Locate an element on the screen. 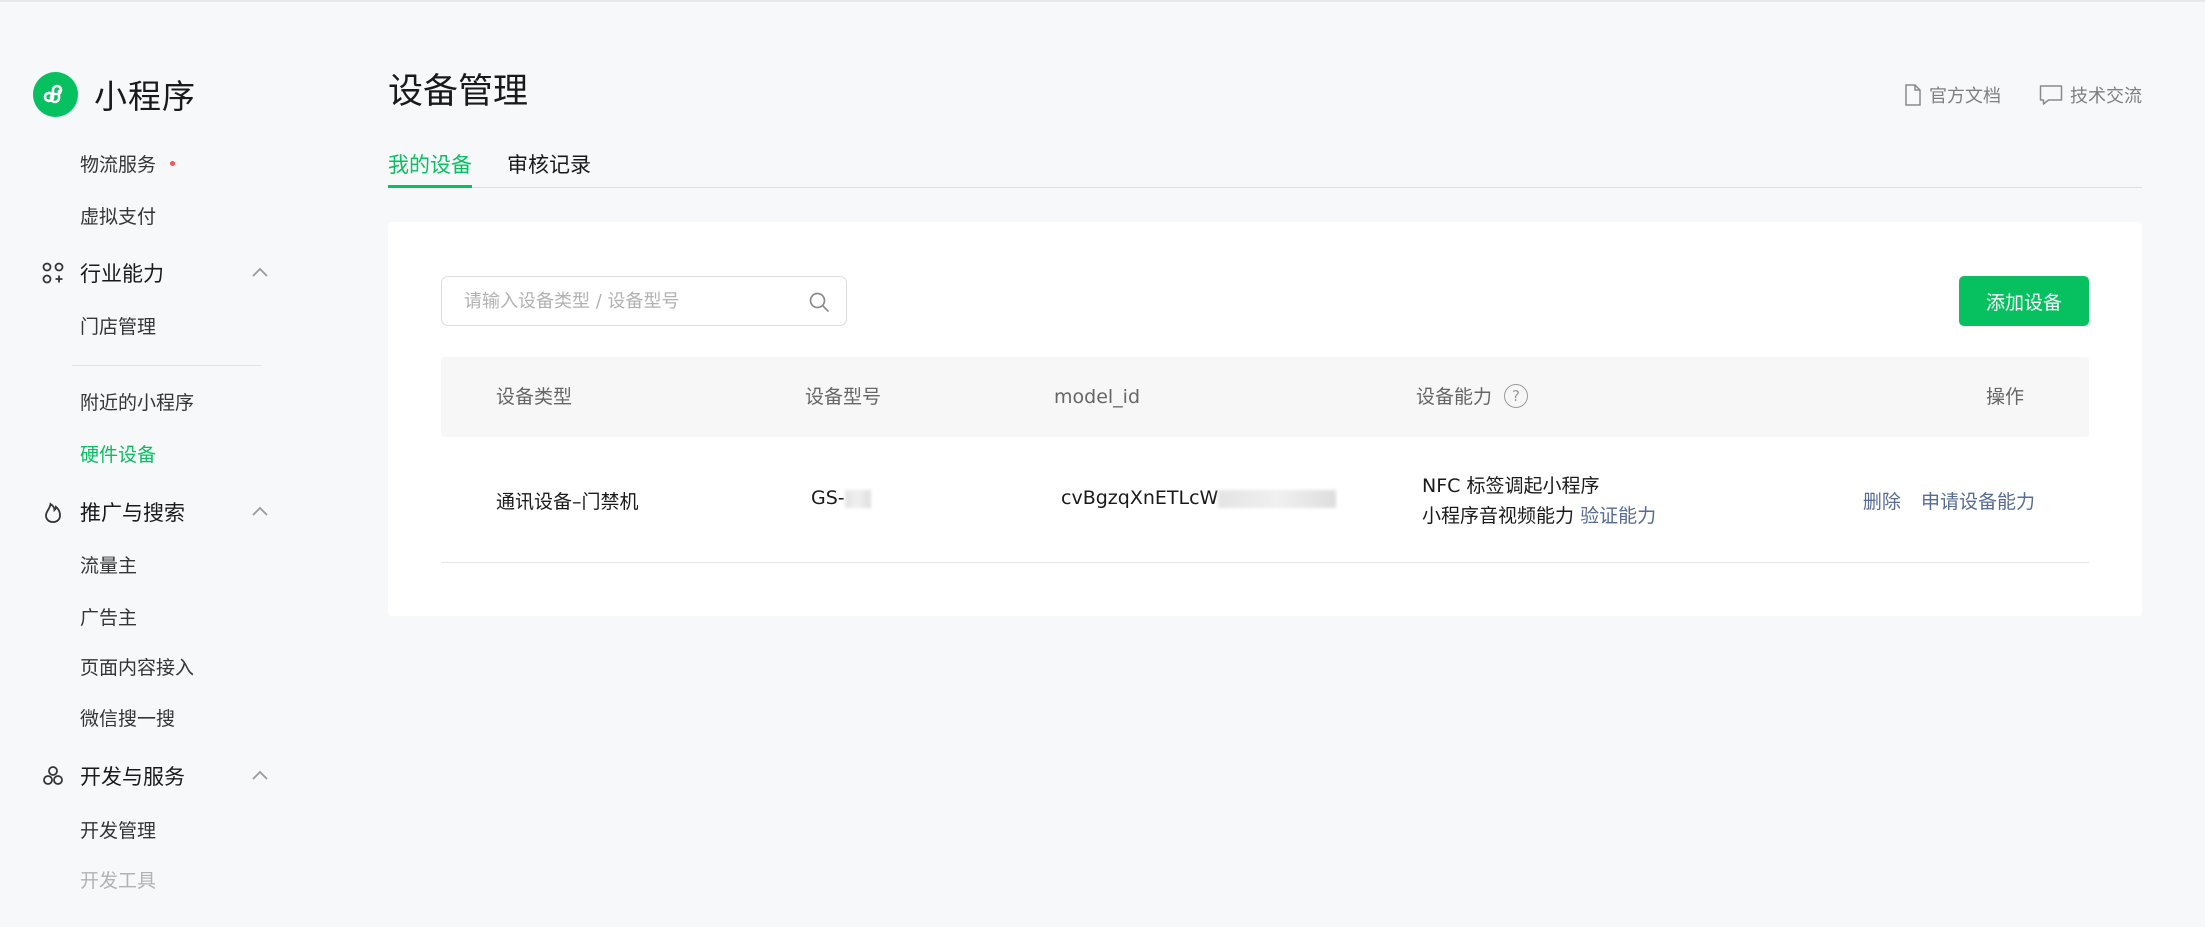 Image resolution: width=2205 pixels, height=927 pixels. capability-label: 小程序音视频能力 is located at coordinates (1498, 516).